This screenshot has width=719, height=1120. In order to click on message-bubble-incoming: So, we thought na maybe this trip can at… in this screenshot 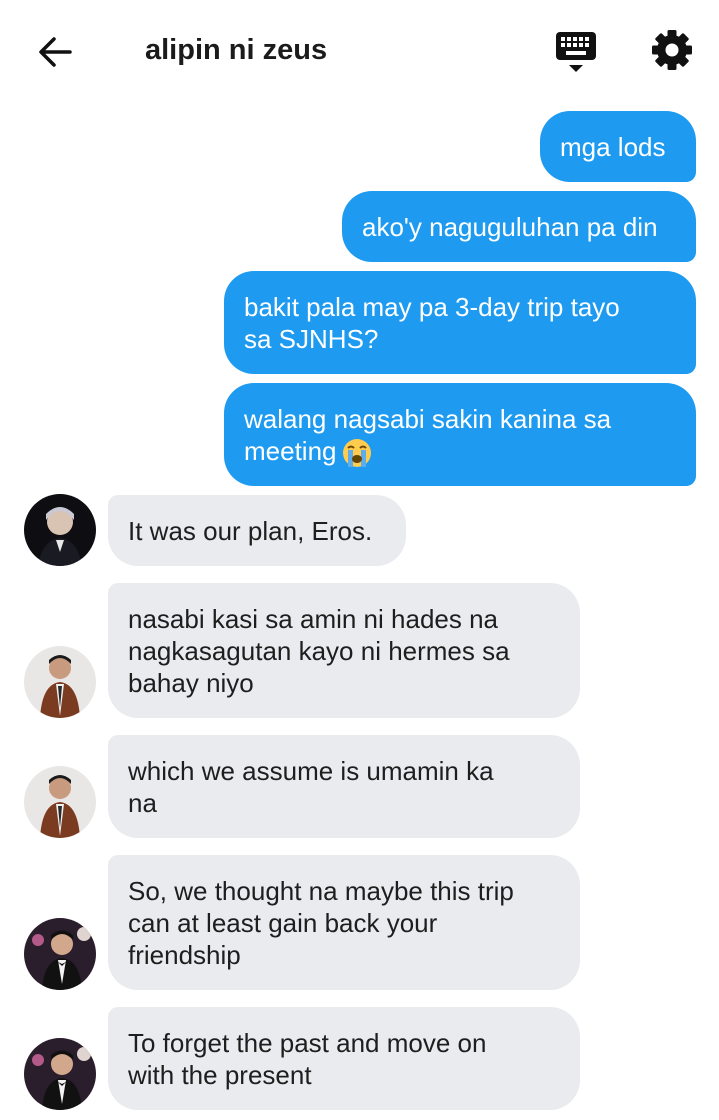, I will do `click(344, 922)`.